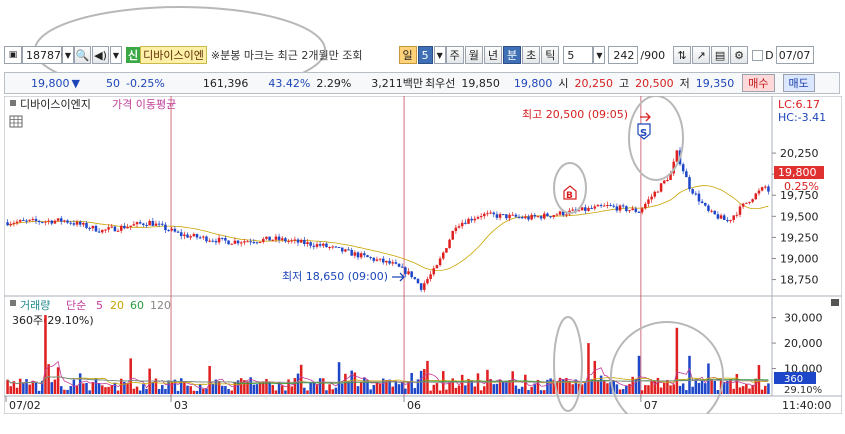 This screenshot has width=845, height=434. What do you see at coordinates (144, 104) in the screenshot?
I see `legend-ma: 가격 이동평균` at bounding box center [144, 104].